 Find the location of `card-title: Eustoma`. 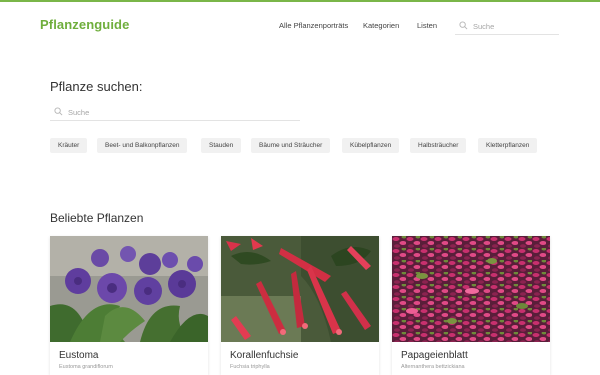

card-title: Eustoma is located at coordinates (79, 355).